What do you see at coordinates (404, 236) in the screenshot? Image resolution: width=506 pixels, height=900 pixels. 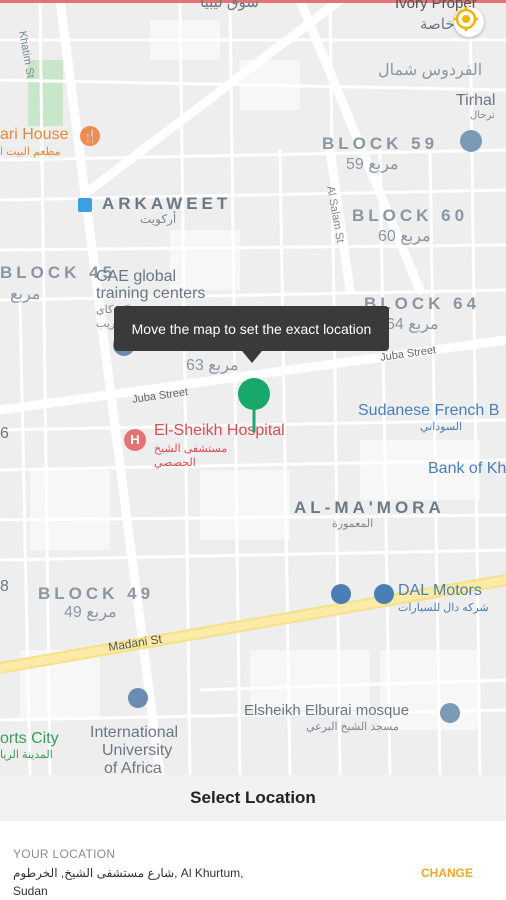 I see `map-label: مربع 60` at bounding box center [404, 236].